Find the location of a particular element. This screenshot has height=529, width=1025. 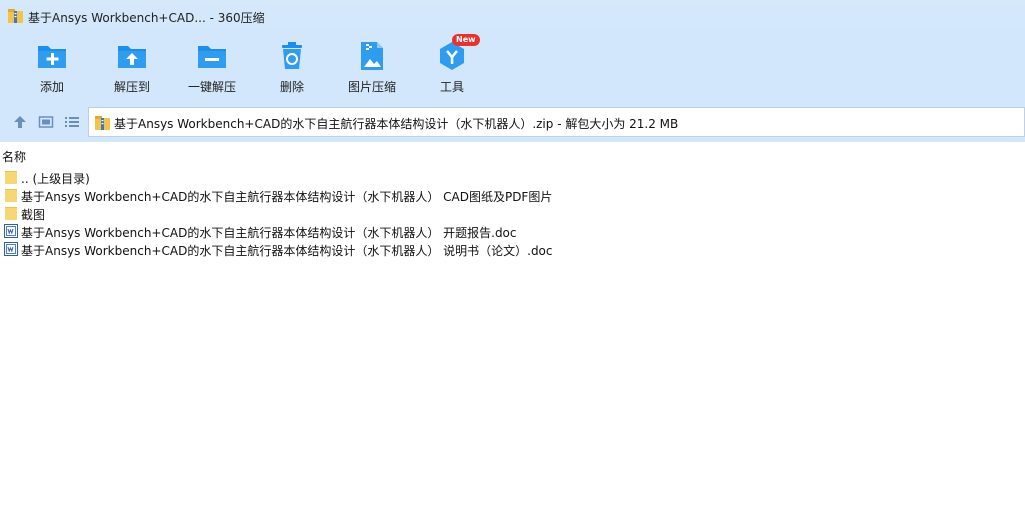

add-button: 添加 is located at coordinates (52, 70).